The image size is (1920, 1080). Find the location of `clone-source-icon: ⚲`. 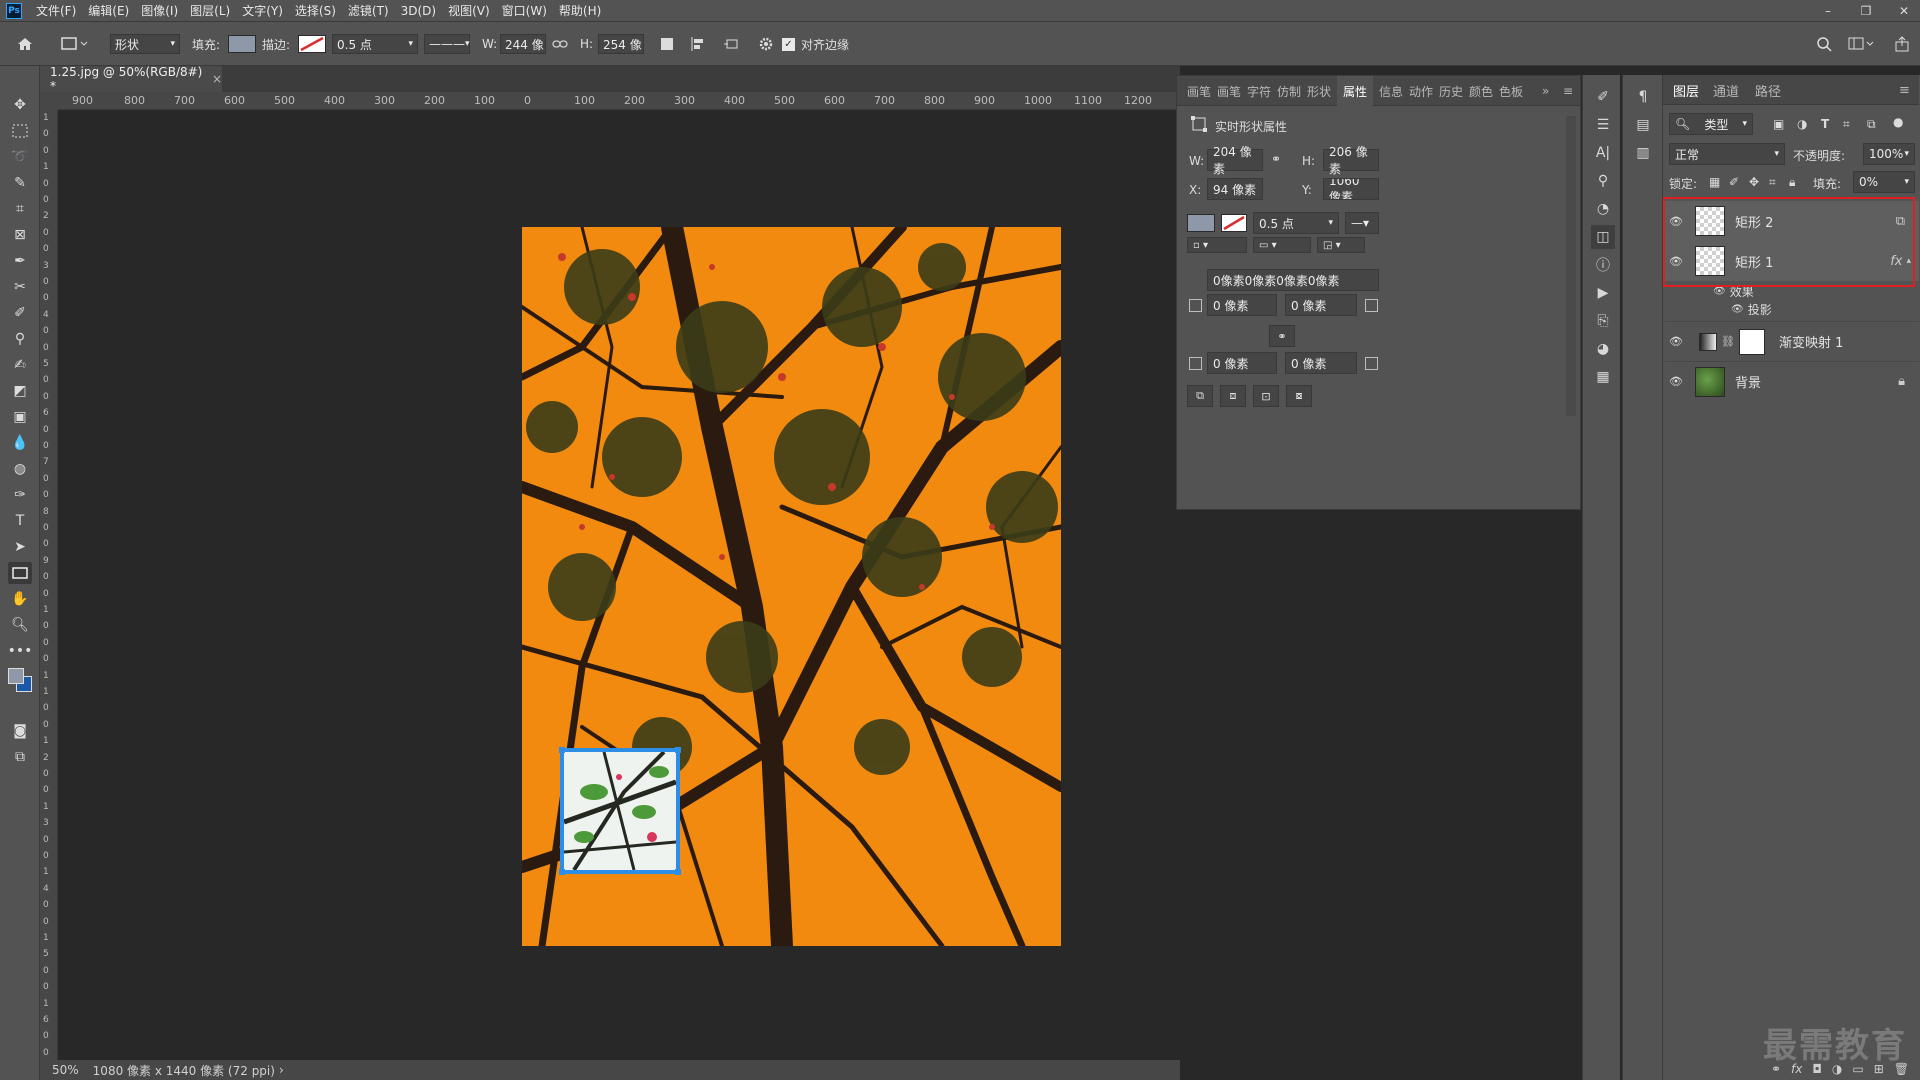

clone-source-icon: ⚲ is located at coordinates (1603, 181).